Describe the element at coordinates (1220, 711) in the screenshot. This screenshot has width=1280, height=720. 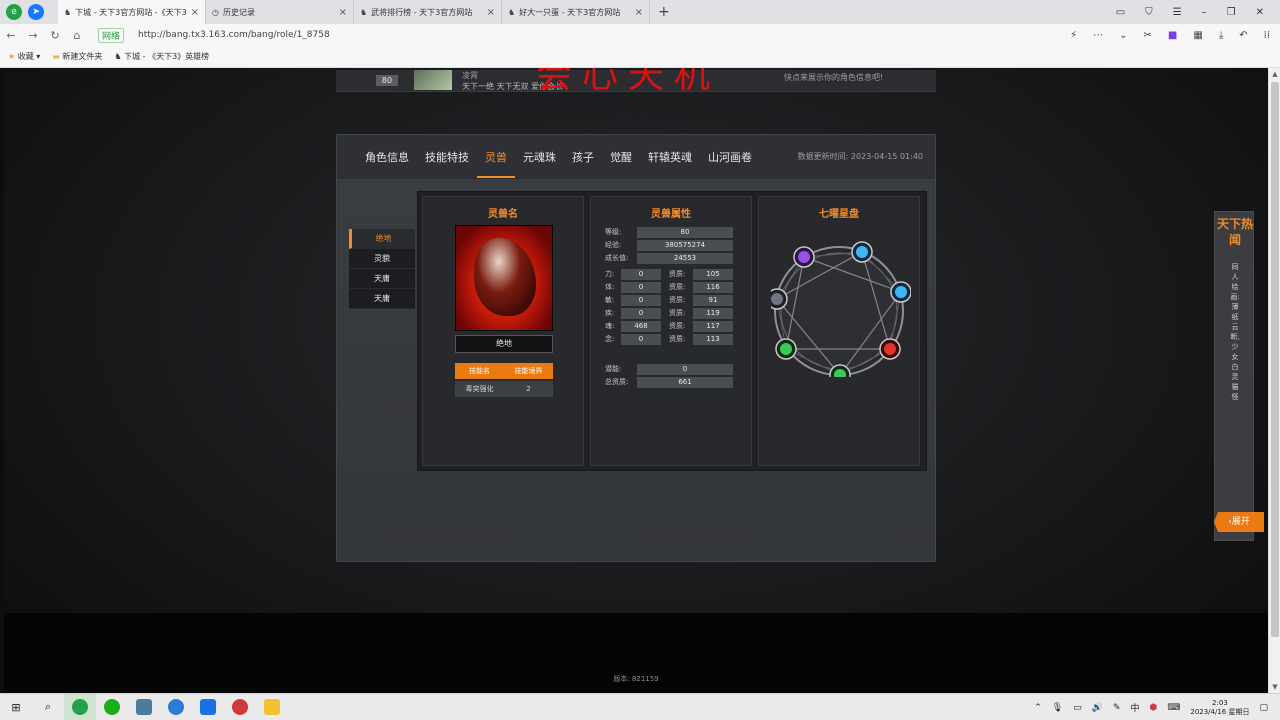
I see `clock-date: 2023/4/16 星期日` at that location.